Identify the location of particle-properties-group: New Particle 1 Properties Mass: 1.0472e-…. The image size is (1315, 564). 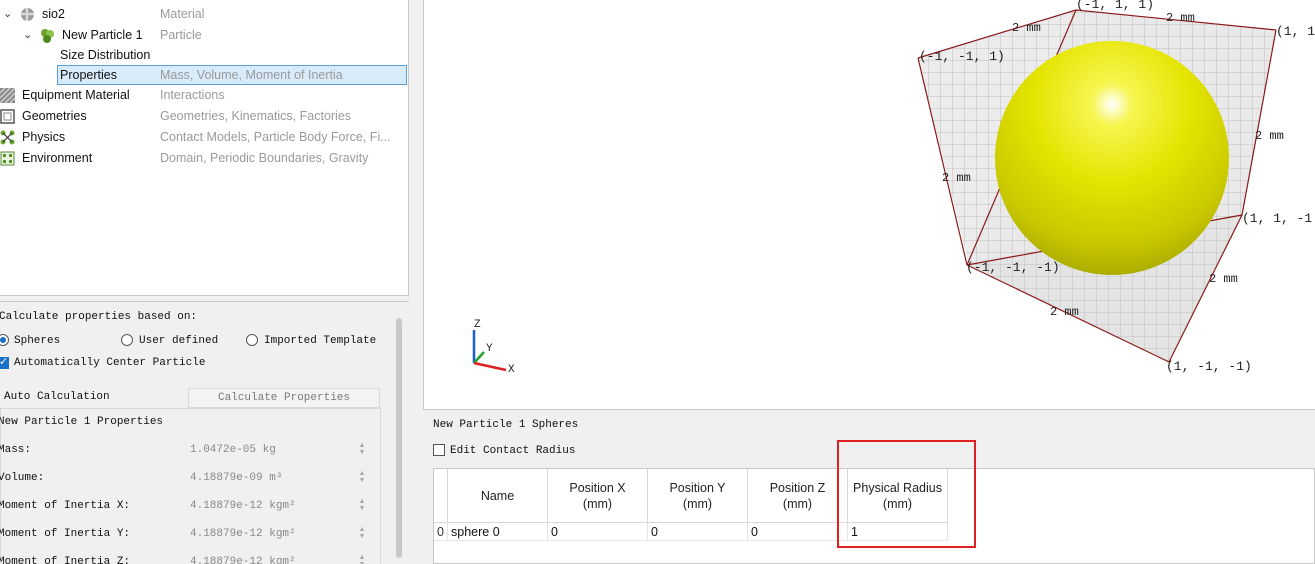
(190, 486).